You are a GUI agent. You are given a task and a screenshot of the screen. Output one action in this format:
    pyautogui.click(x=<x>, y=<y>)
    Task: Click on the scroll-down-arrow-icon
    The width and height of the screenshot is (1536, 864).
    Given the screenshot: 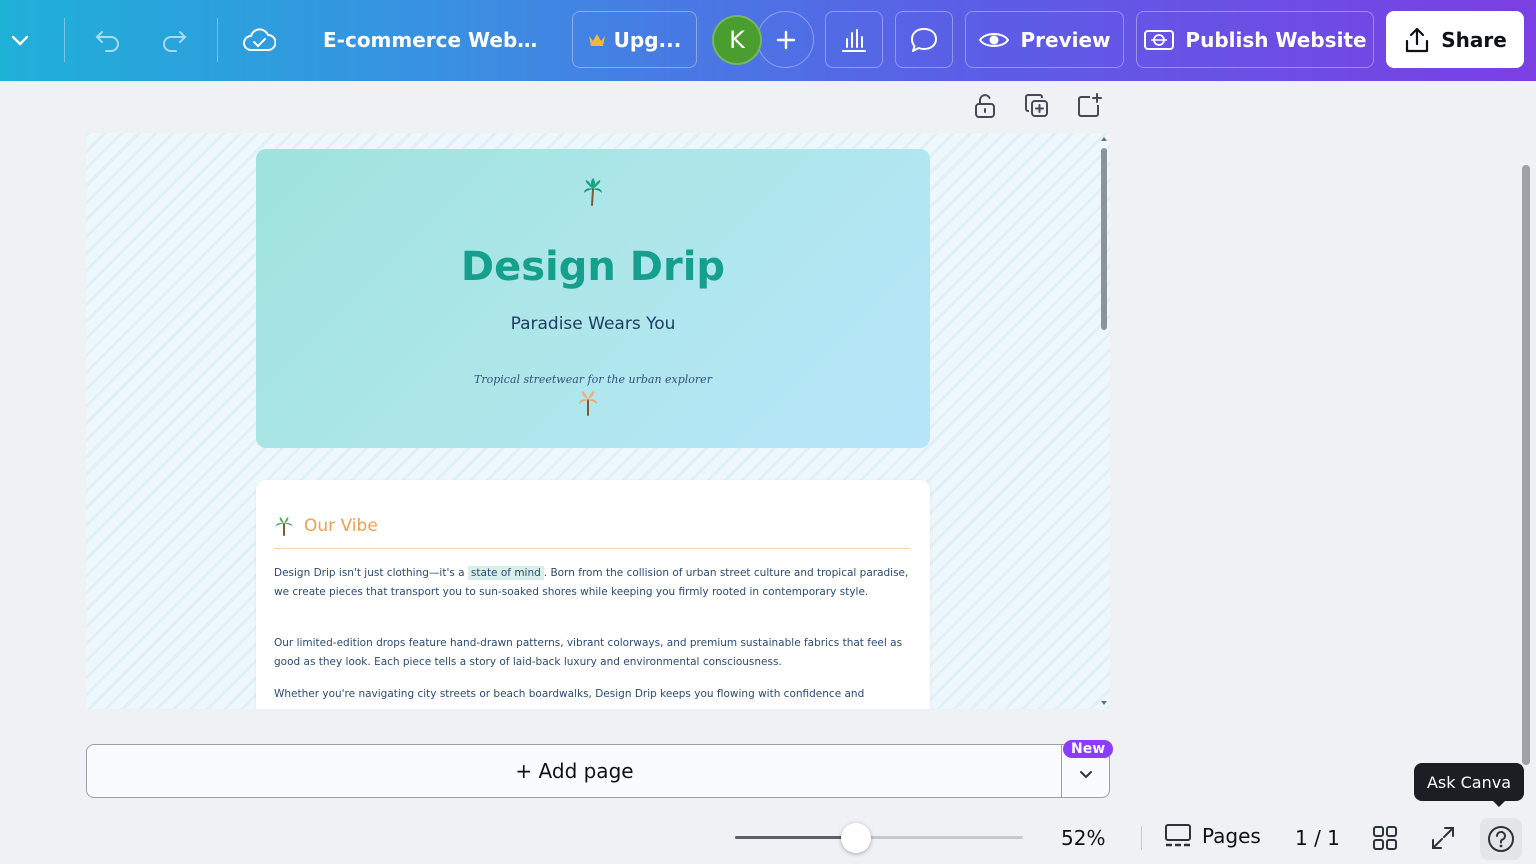 What is the action you would take?
    pyautogui.click(x=1104, y=703)
    